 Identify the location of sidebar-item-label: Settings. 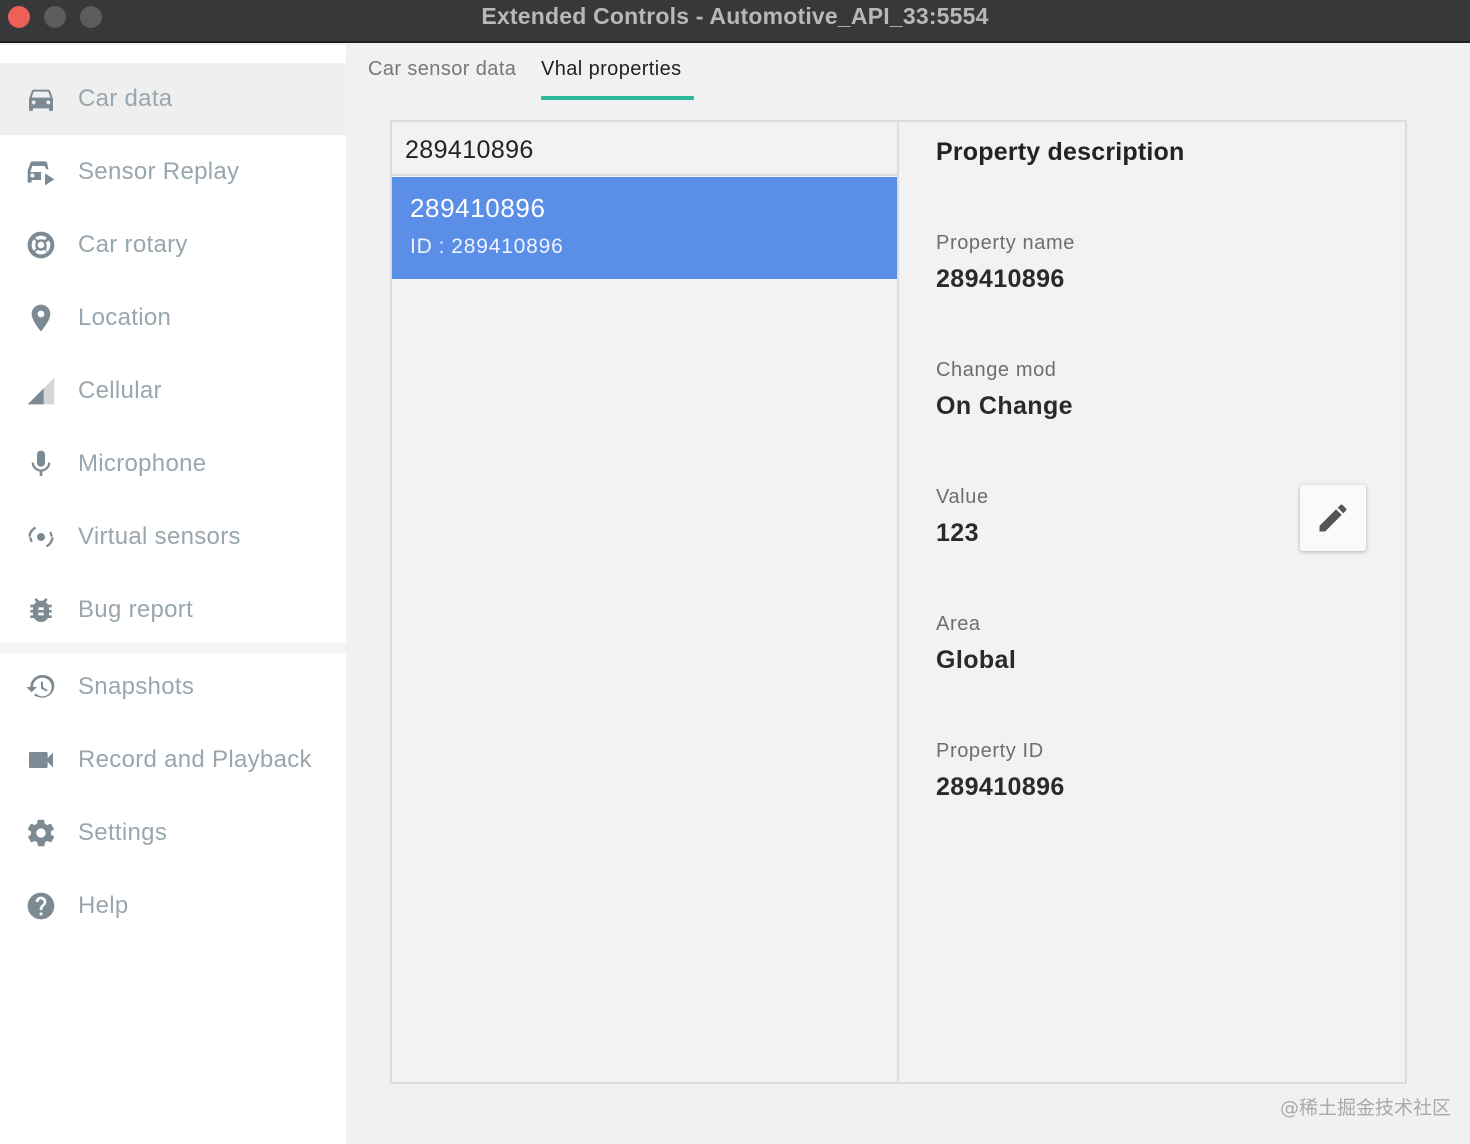
(123, 832).